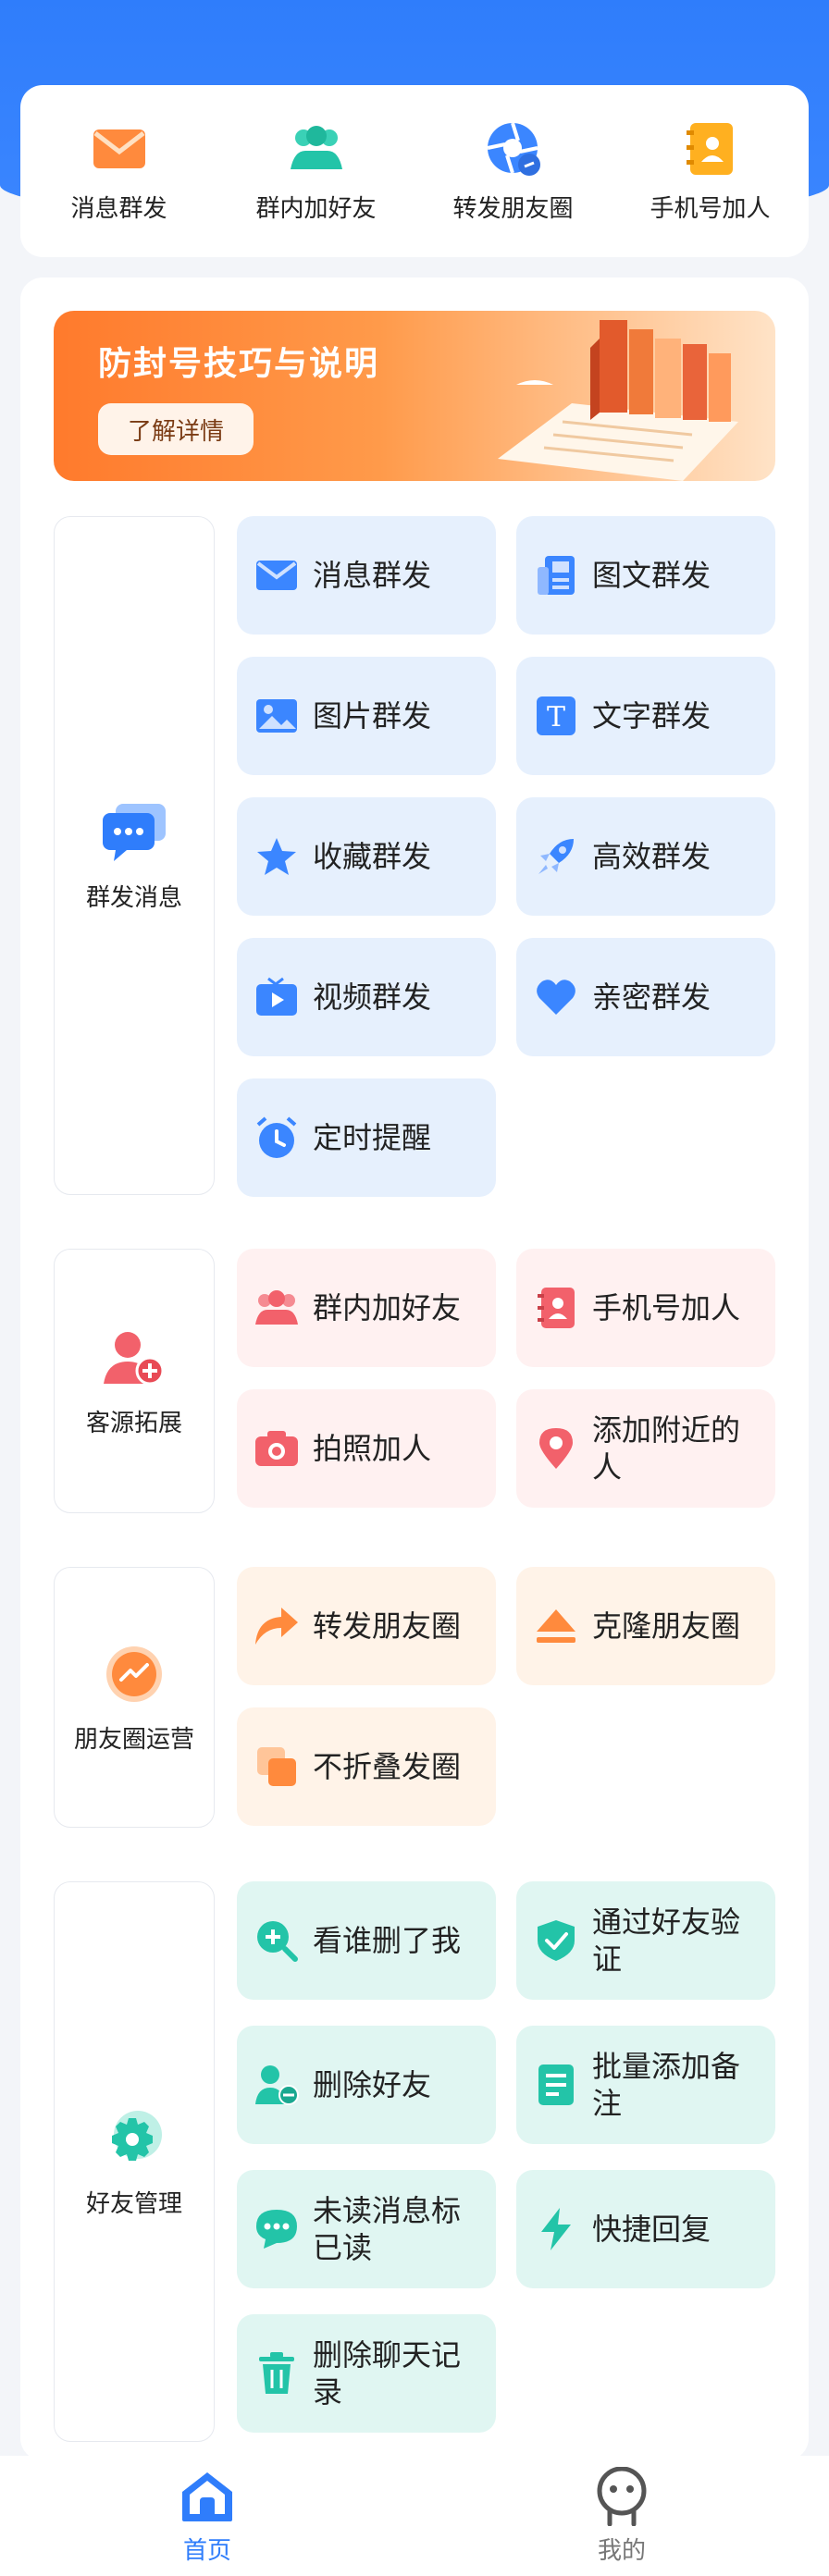 The image size is (829, 2576). Describe the element at coordinates (134, 2138) in the screenshot. I see `gear-icon` at that location.